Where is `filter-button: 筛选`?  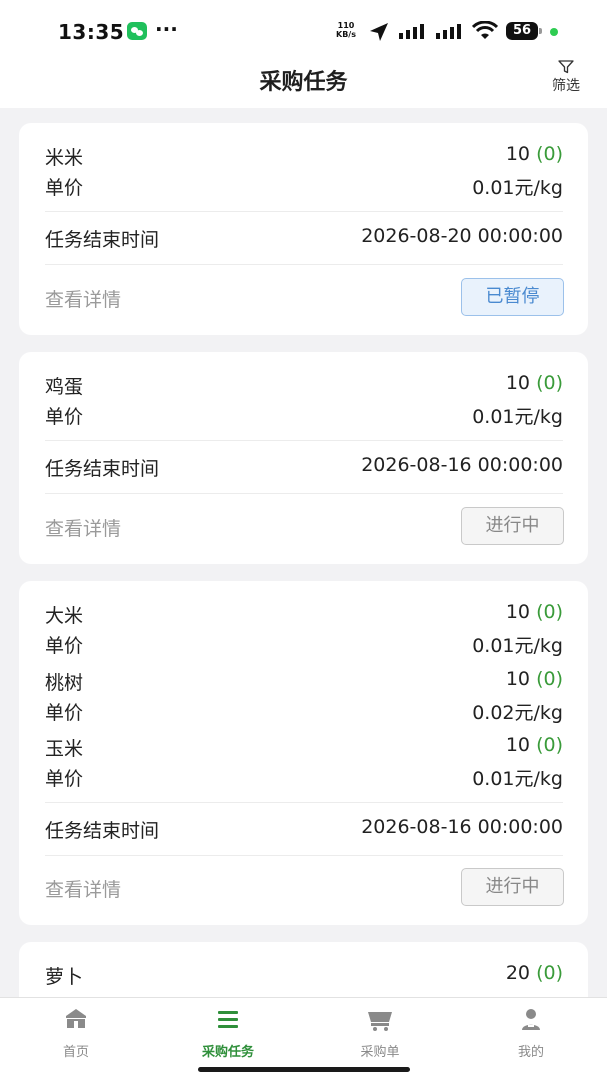 filter-button: 筛选 is located at coordinates (566, 79).